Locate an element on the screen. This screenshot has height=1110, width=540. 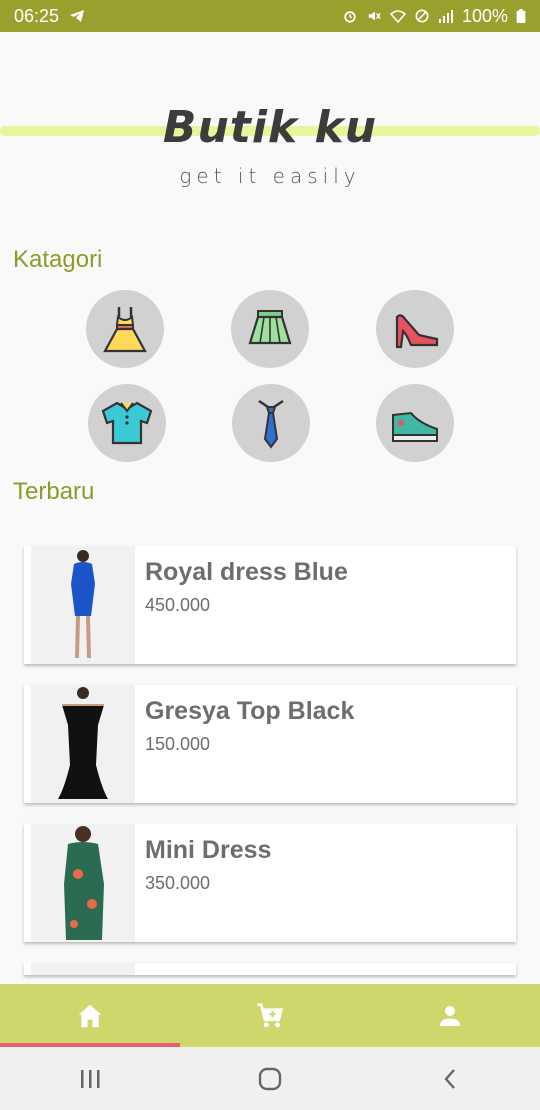
home-button is located at coordinates (270, 1078).